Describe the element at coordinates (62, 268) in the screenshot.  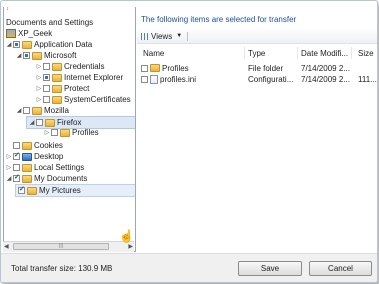
I see `total-transfer-size: Total transfer size: 130.9 MB` at that location.